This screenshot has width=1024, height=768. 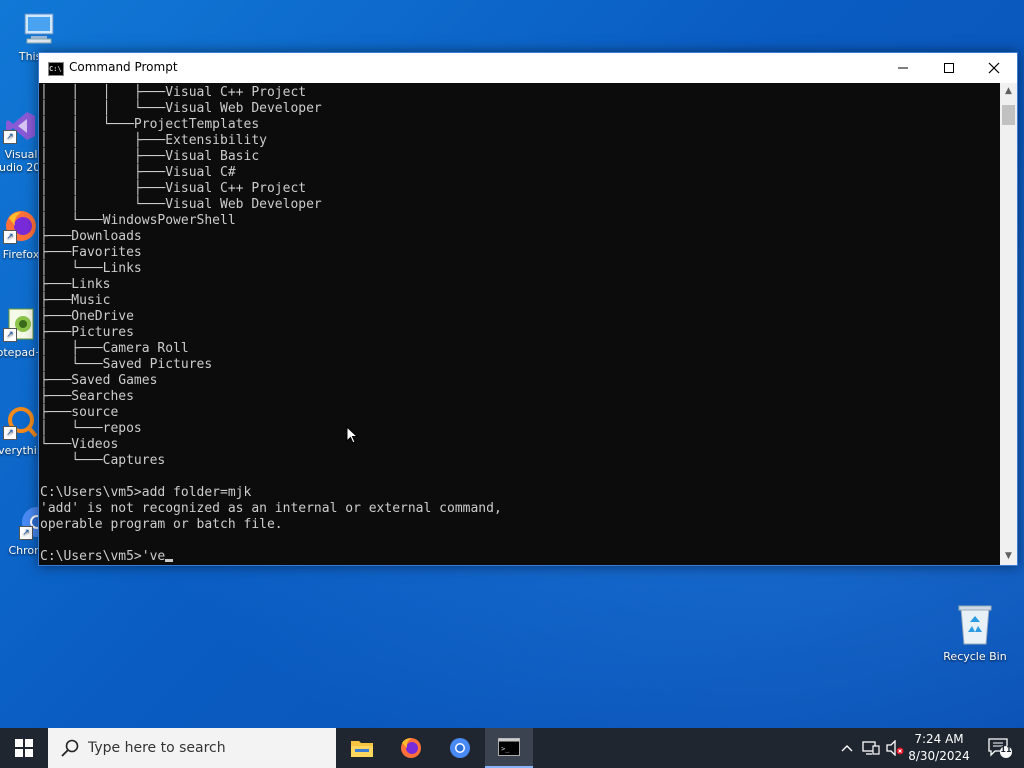 I want to click on console-line: │ │ ├───Extensibility, so click(x=153, y=140).